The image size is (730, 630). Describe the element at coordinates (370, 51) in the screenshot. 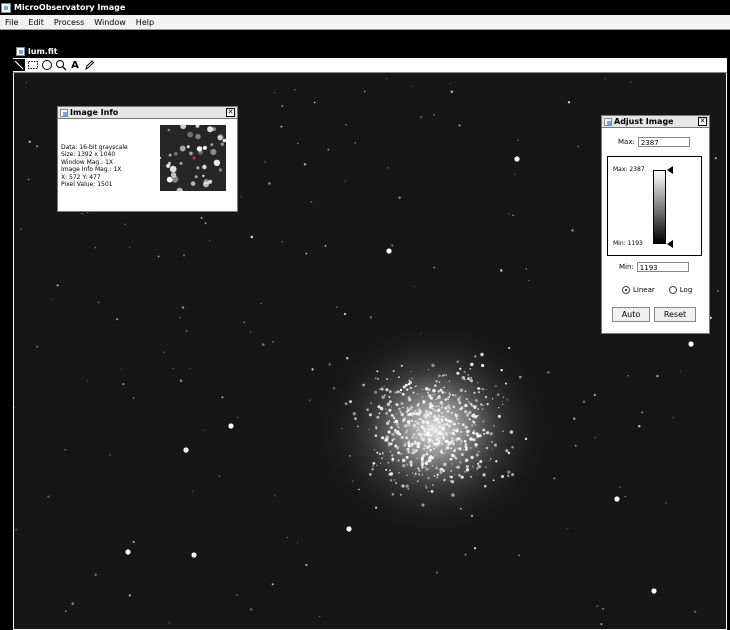

I see `image-window-titlebar: lum.fit` at that location.